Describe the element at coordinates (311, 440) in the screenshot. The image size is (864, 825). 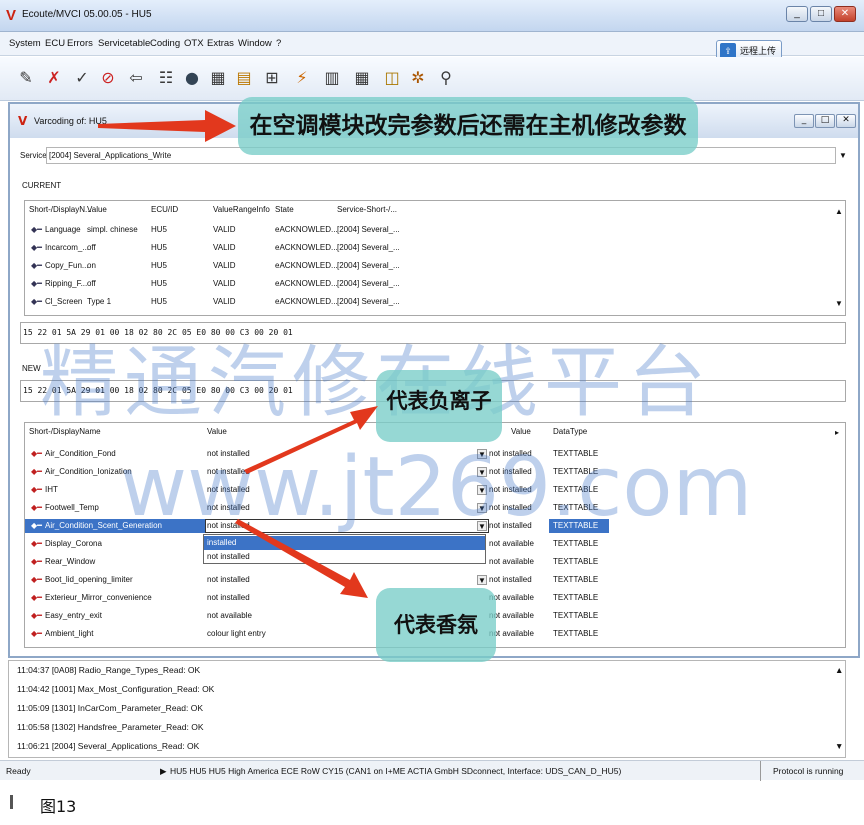
I see `arrow-to-ionization` at that location.